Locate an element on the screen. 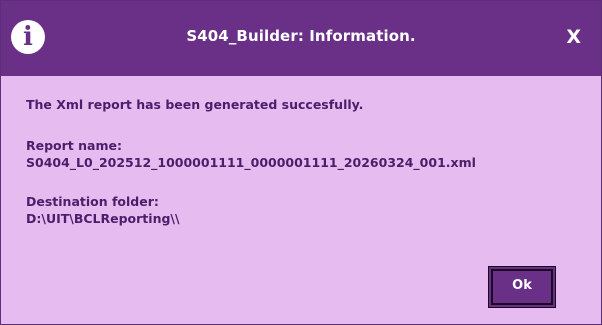  close-button: X is located at coordinates (573, 37).